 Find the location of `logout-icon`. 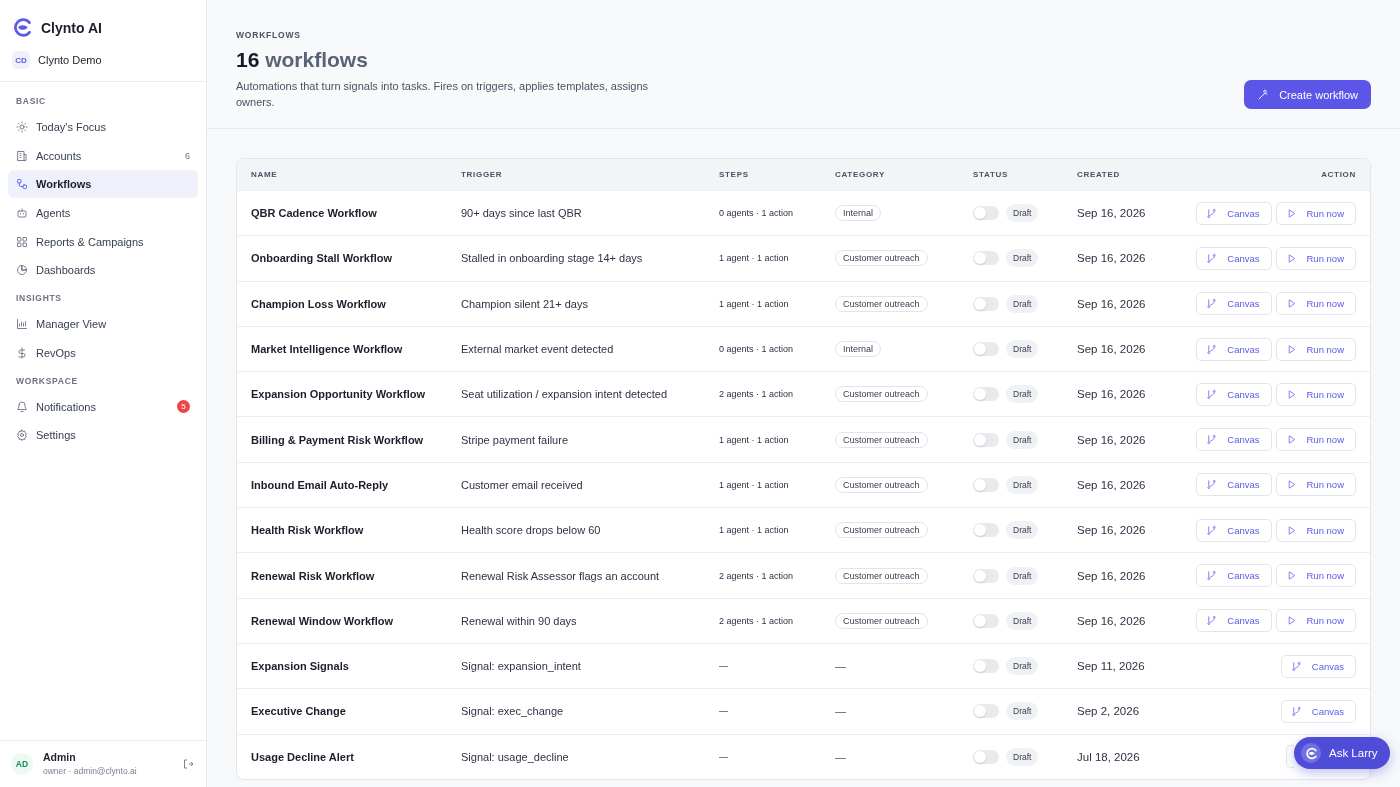

logout-icon is located at coordinates (188, 763).